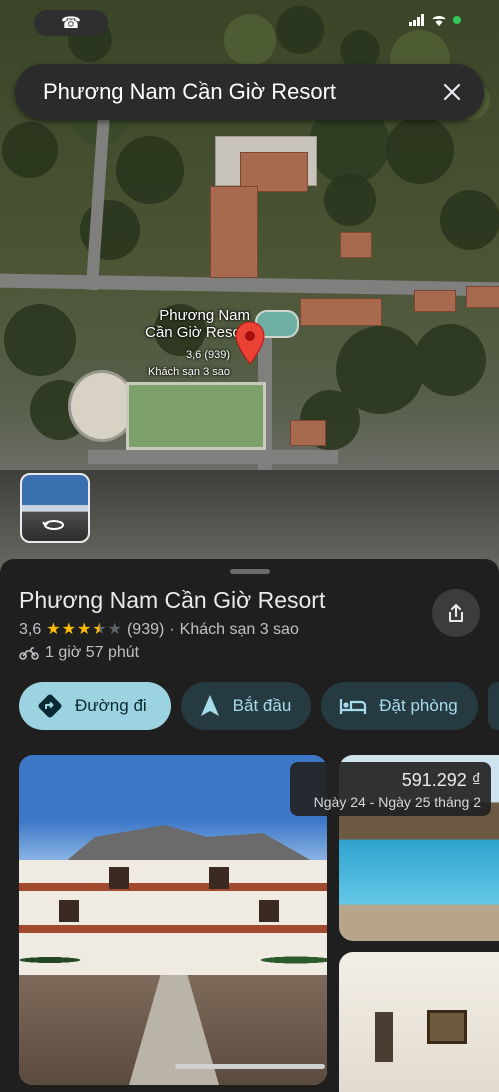 This screenshot has width=499, height=1092. I want to click on travel-time-row: 1 giờ 57 phút, so click(79, 653).